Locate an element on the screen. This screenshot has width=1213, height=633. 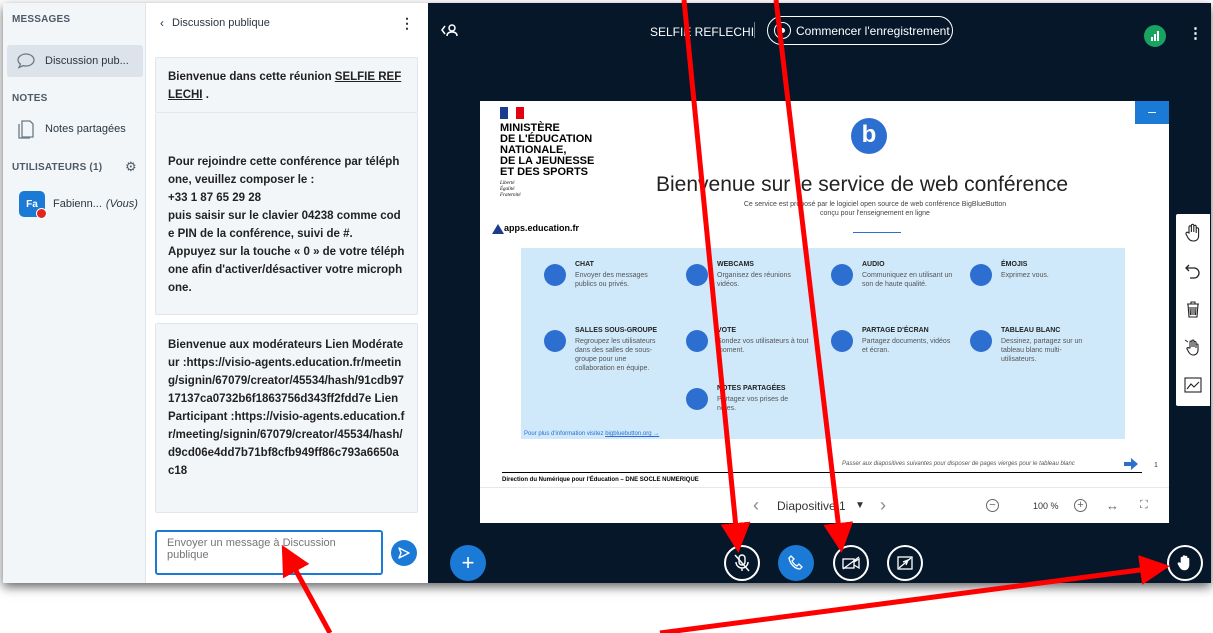
arrow-to-mic is located at coordinates (716, 276).